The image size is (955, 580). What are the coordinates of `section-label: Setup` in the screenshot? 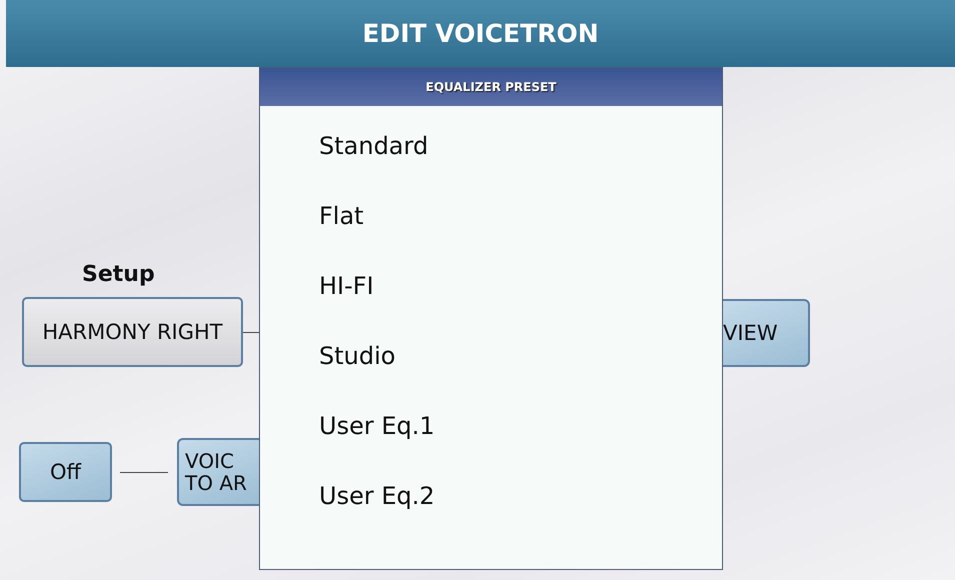 It's located at (118, 275).